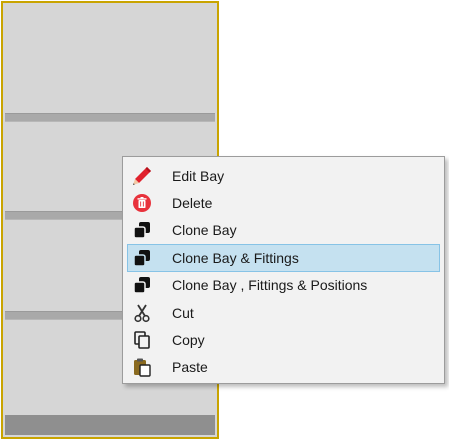  Describe the element at coordinates (188, 340) in the screenshot. I see `menu-item-label: Copy` at that location.